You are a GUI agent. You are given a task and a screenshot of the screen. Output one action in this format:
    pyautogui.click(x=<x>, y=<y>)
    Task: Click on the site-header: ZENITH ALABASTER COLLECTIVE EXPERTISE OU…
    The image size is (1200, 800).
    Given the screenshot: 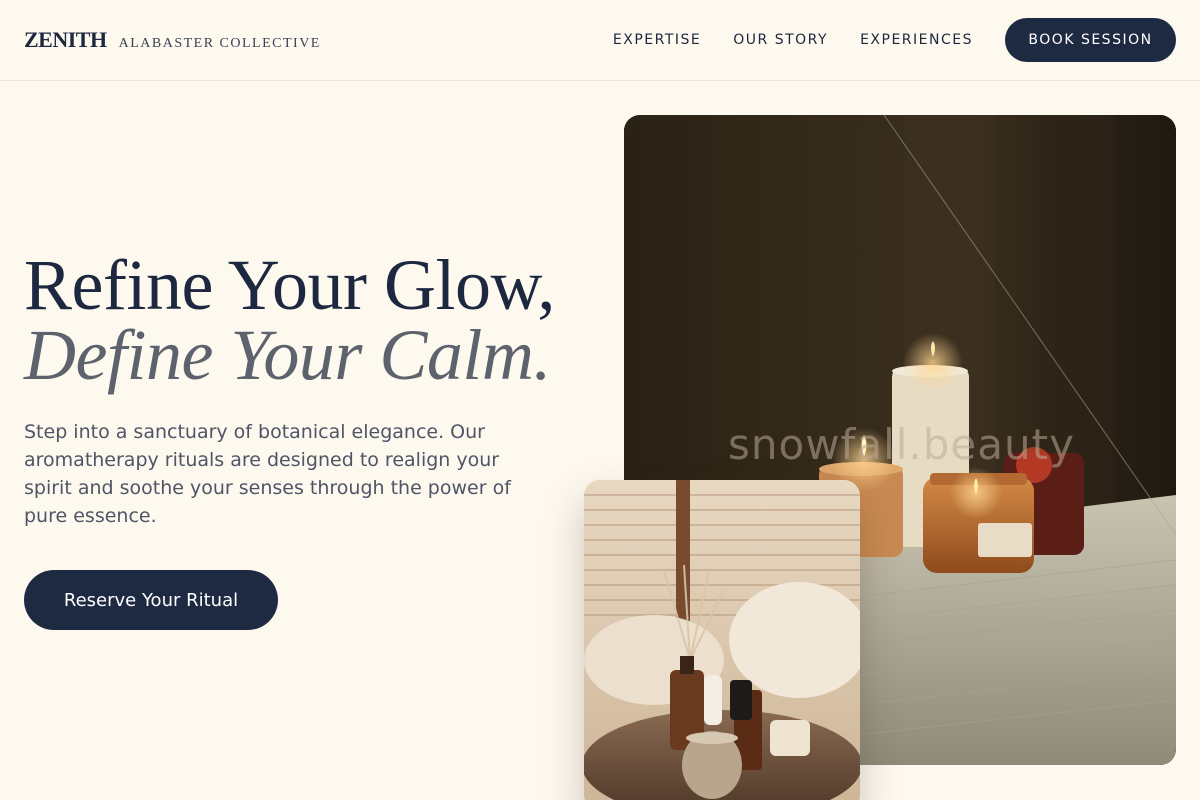 What is the action you would take?
    pyautogui.click(x=600, y=40)
    